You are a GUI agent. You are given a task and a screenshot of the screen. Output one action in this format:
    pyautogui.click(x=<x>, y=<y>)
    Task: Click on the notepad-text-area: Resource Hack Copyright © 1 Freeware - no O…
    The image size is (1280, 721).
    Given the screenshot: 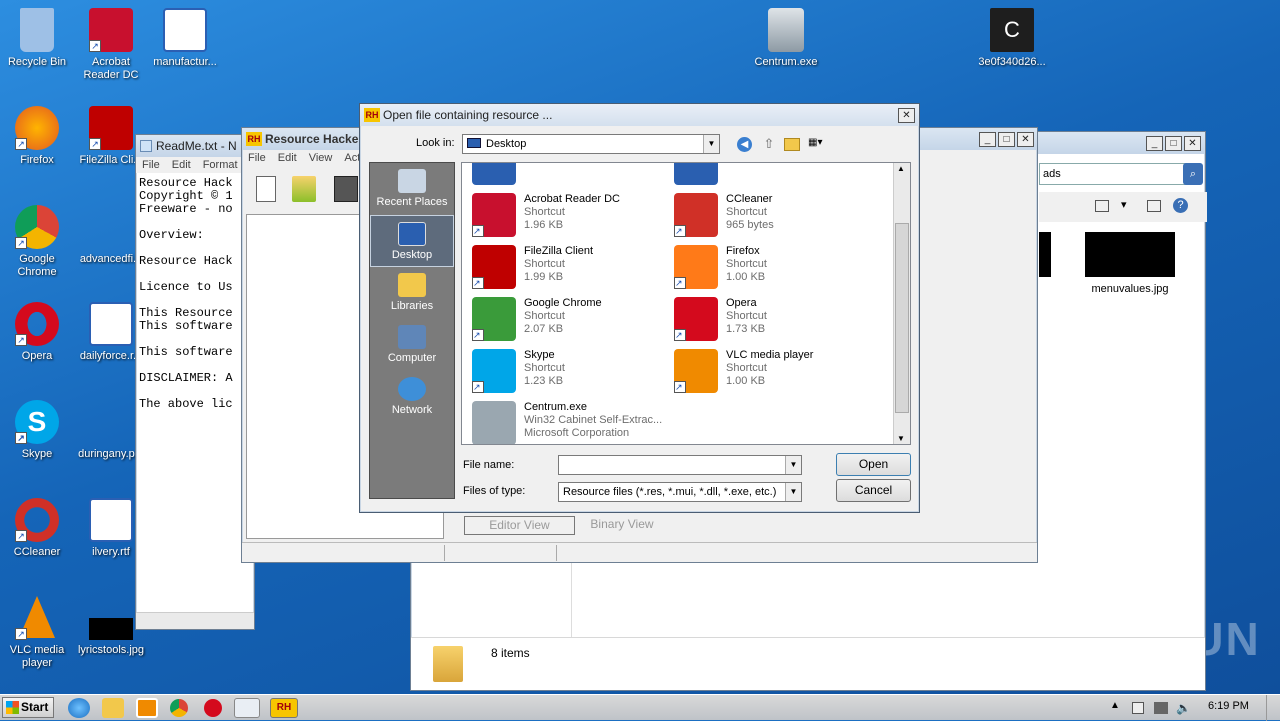 What is the action you would take?
    pyautogui.click(x=195, y=388)
    